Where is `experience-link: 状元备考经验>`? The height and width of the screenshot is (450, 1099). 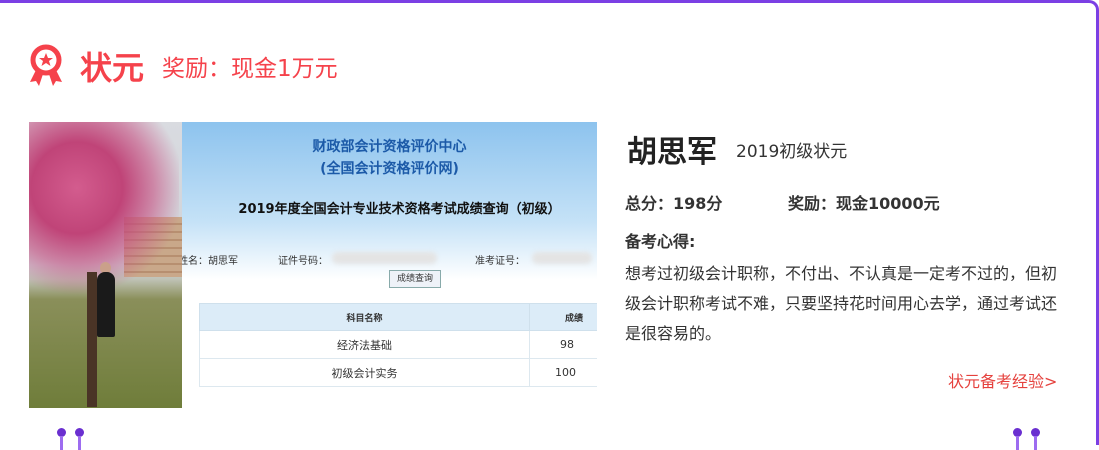
experience-link: 状元备考经验> is located at coordinates (1002, 380).